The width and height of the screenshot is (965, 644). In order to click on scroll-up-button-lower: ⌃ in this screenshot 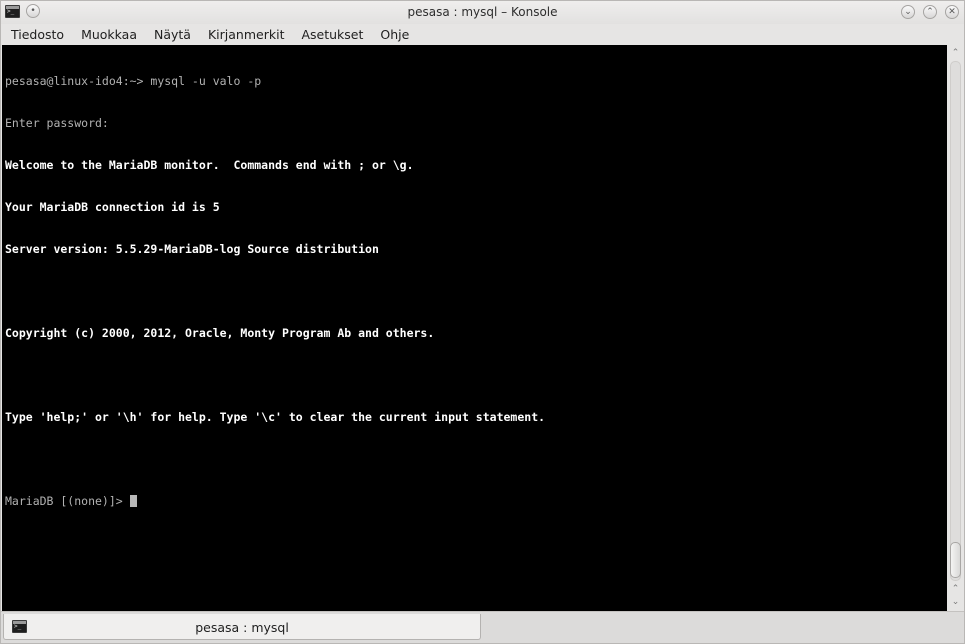, I will do `click(955, 589)`.